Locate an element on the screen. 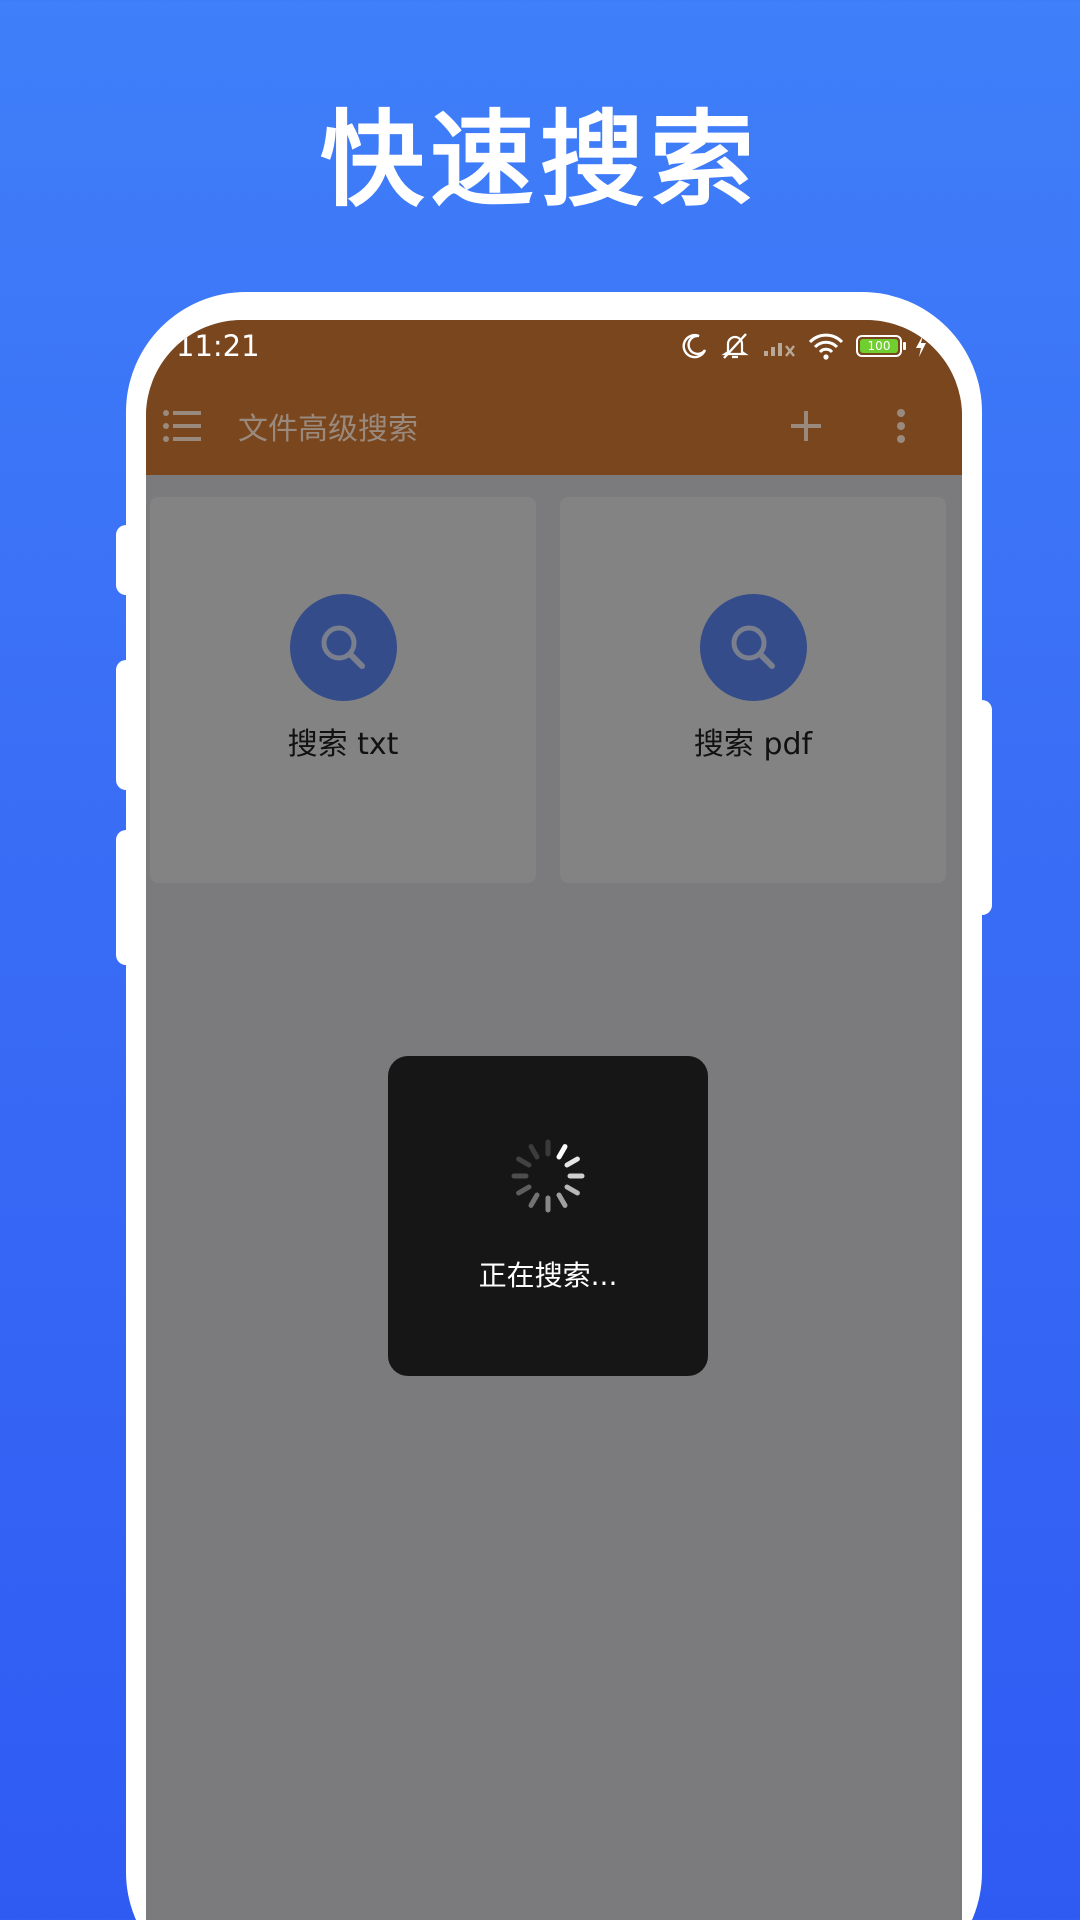 This screenshot has width=1080, height=1920. loading-spinner-icon is located at coordinates (548, 1178).